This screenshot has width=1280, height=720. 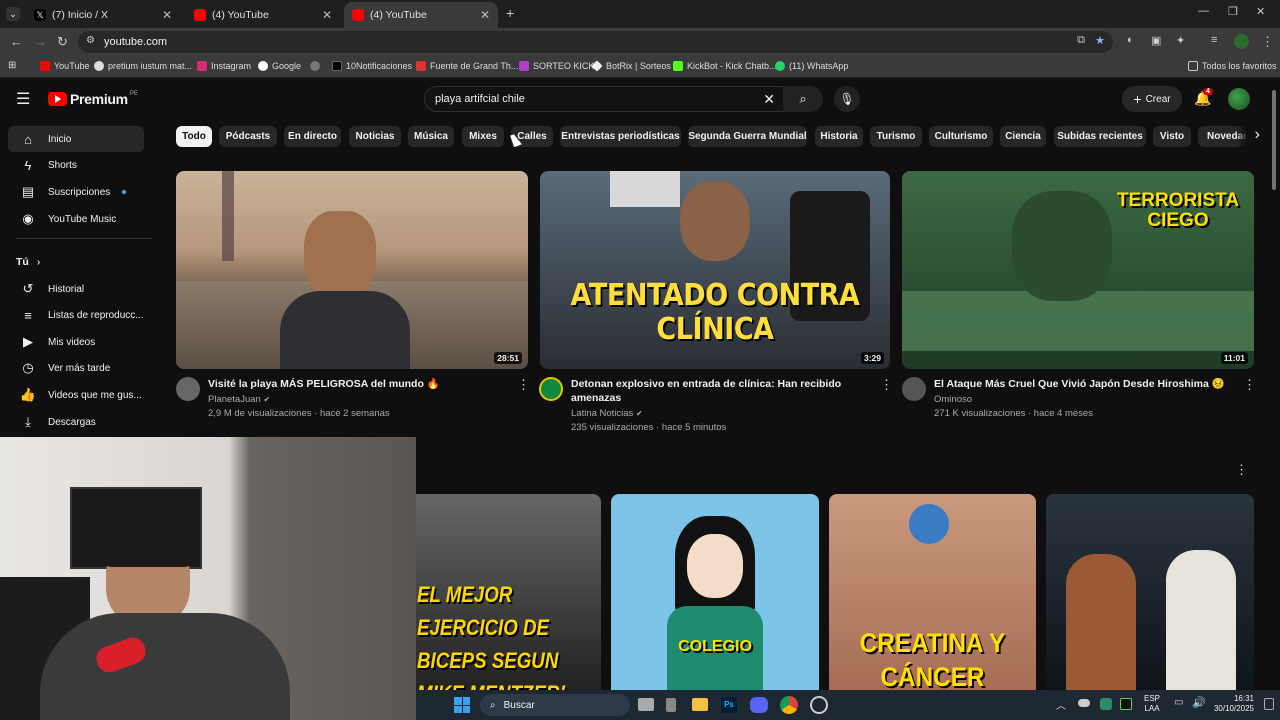 I want to click on photoshop-icon: Ps, so click(x=729, y=705).